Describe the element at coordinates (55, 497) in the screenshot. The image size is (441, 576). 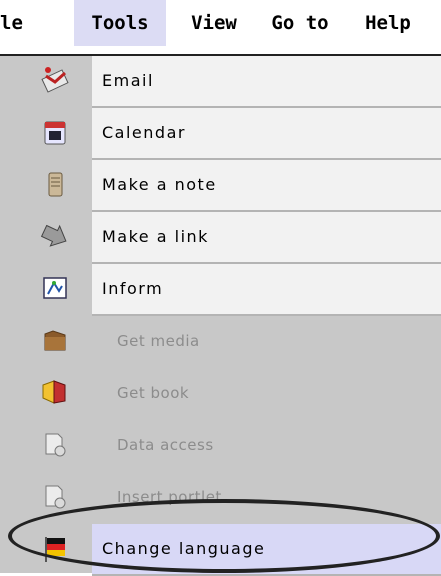
I see `portlet-icon` at that location.